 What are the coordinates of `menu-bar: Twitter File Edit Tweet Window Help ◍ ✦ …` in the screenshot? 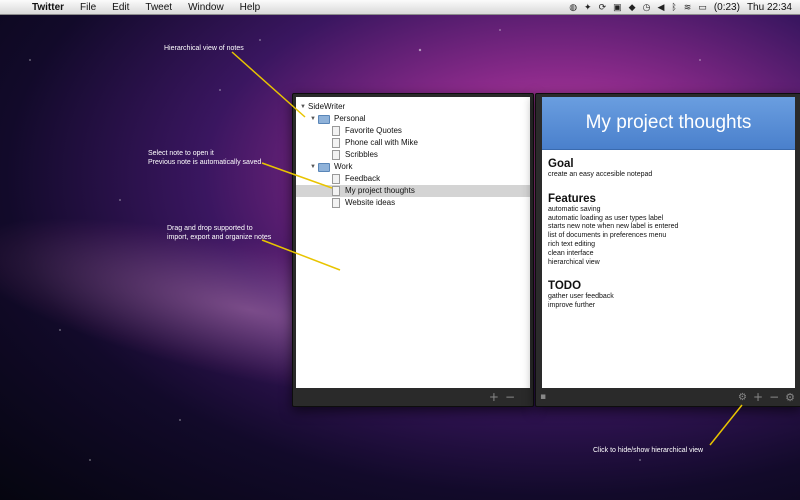 It's located at (400, 7).